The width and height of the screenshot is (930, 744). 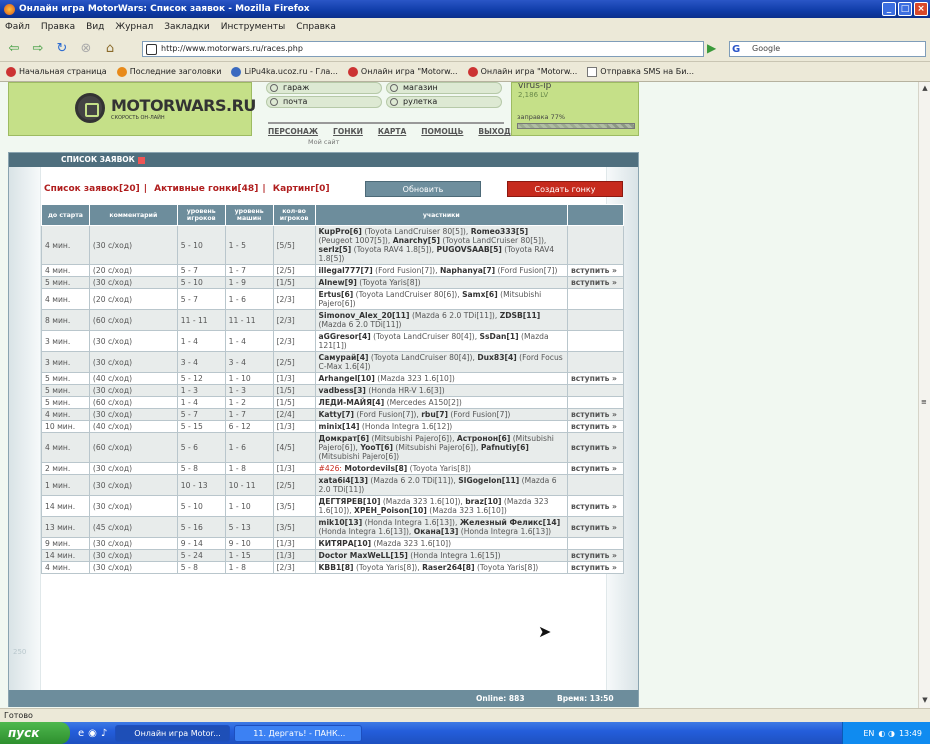 I want to click on refresh-button: Обновить, so click(x=423, y=189).